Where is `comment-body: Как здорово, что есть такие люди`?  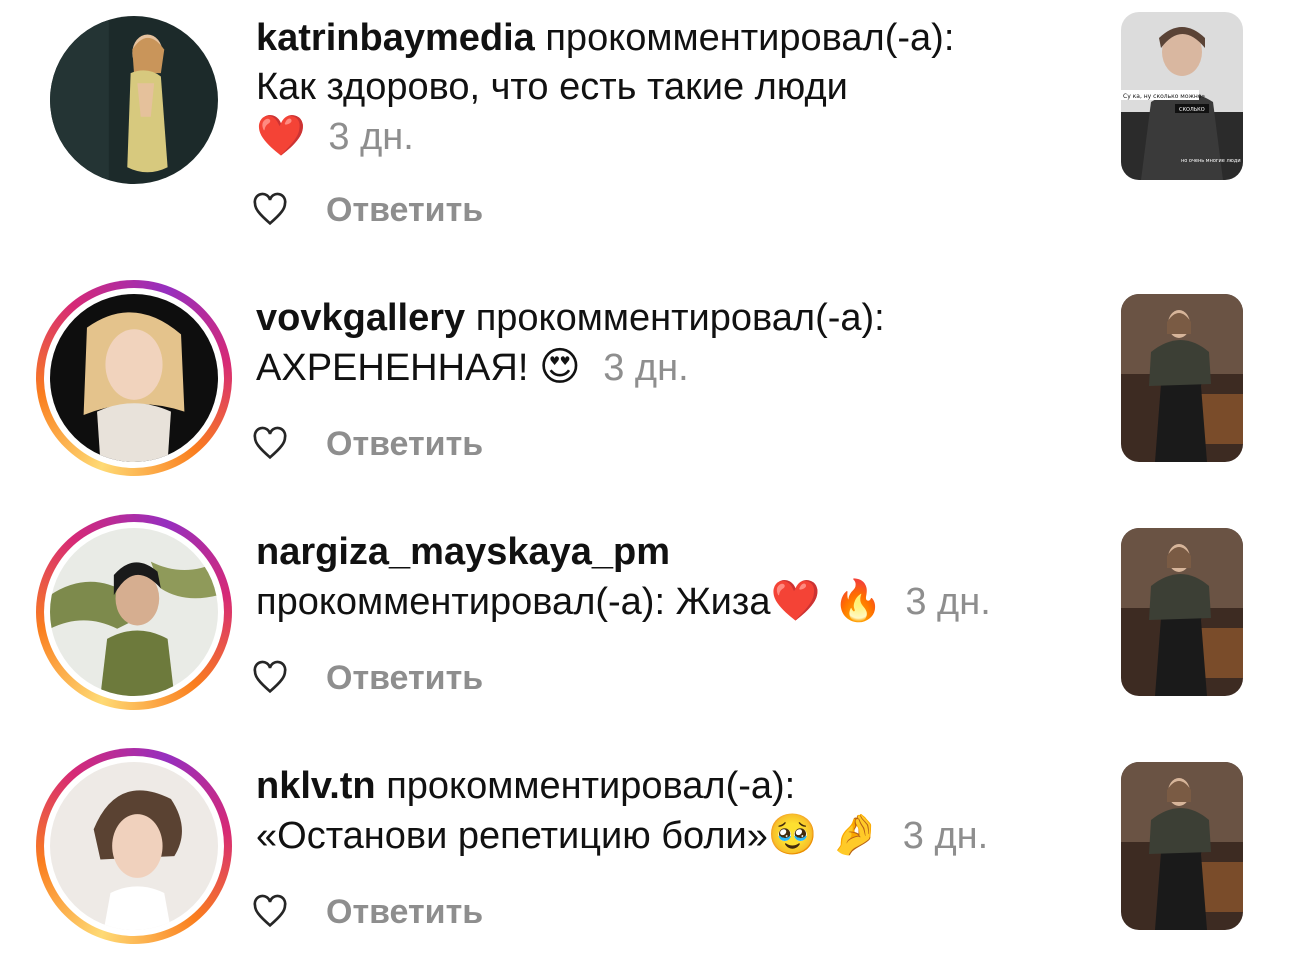
comment-body: Как здорово, что есть такие люди is located at coordinates (552, 87).